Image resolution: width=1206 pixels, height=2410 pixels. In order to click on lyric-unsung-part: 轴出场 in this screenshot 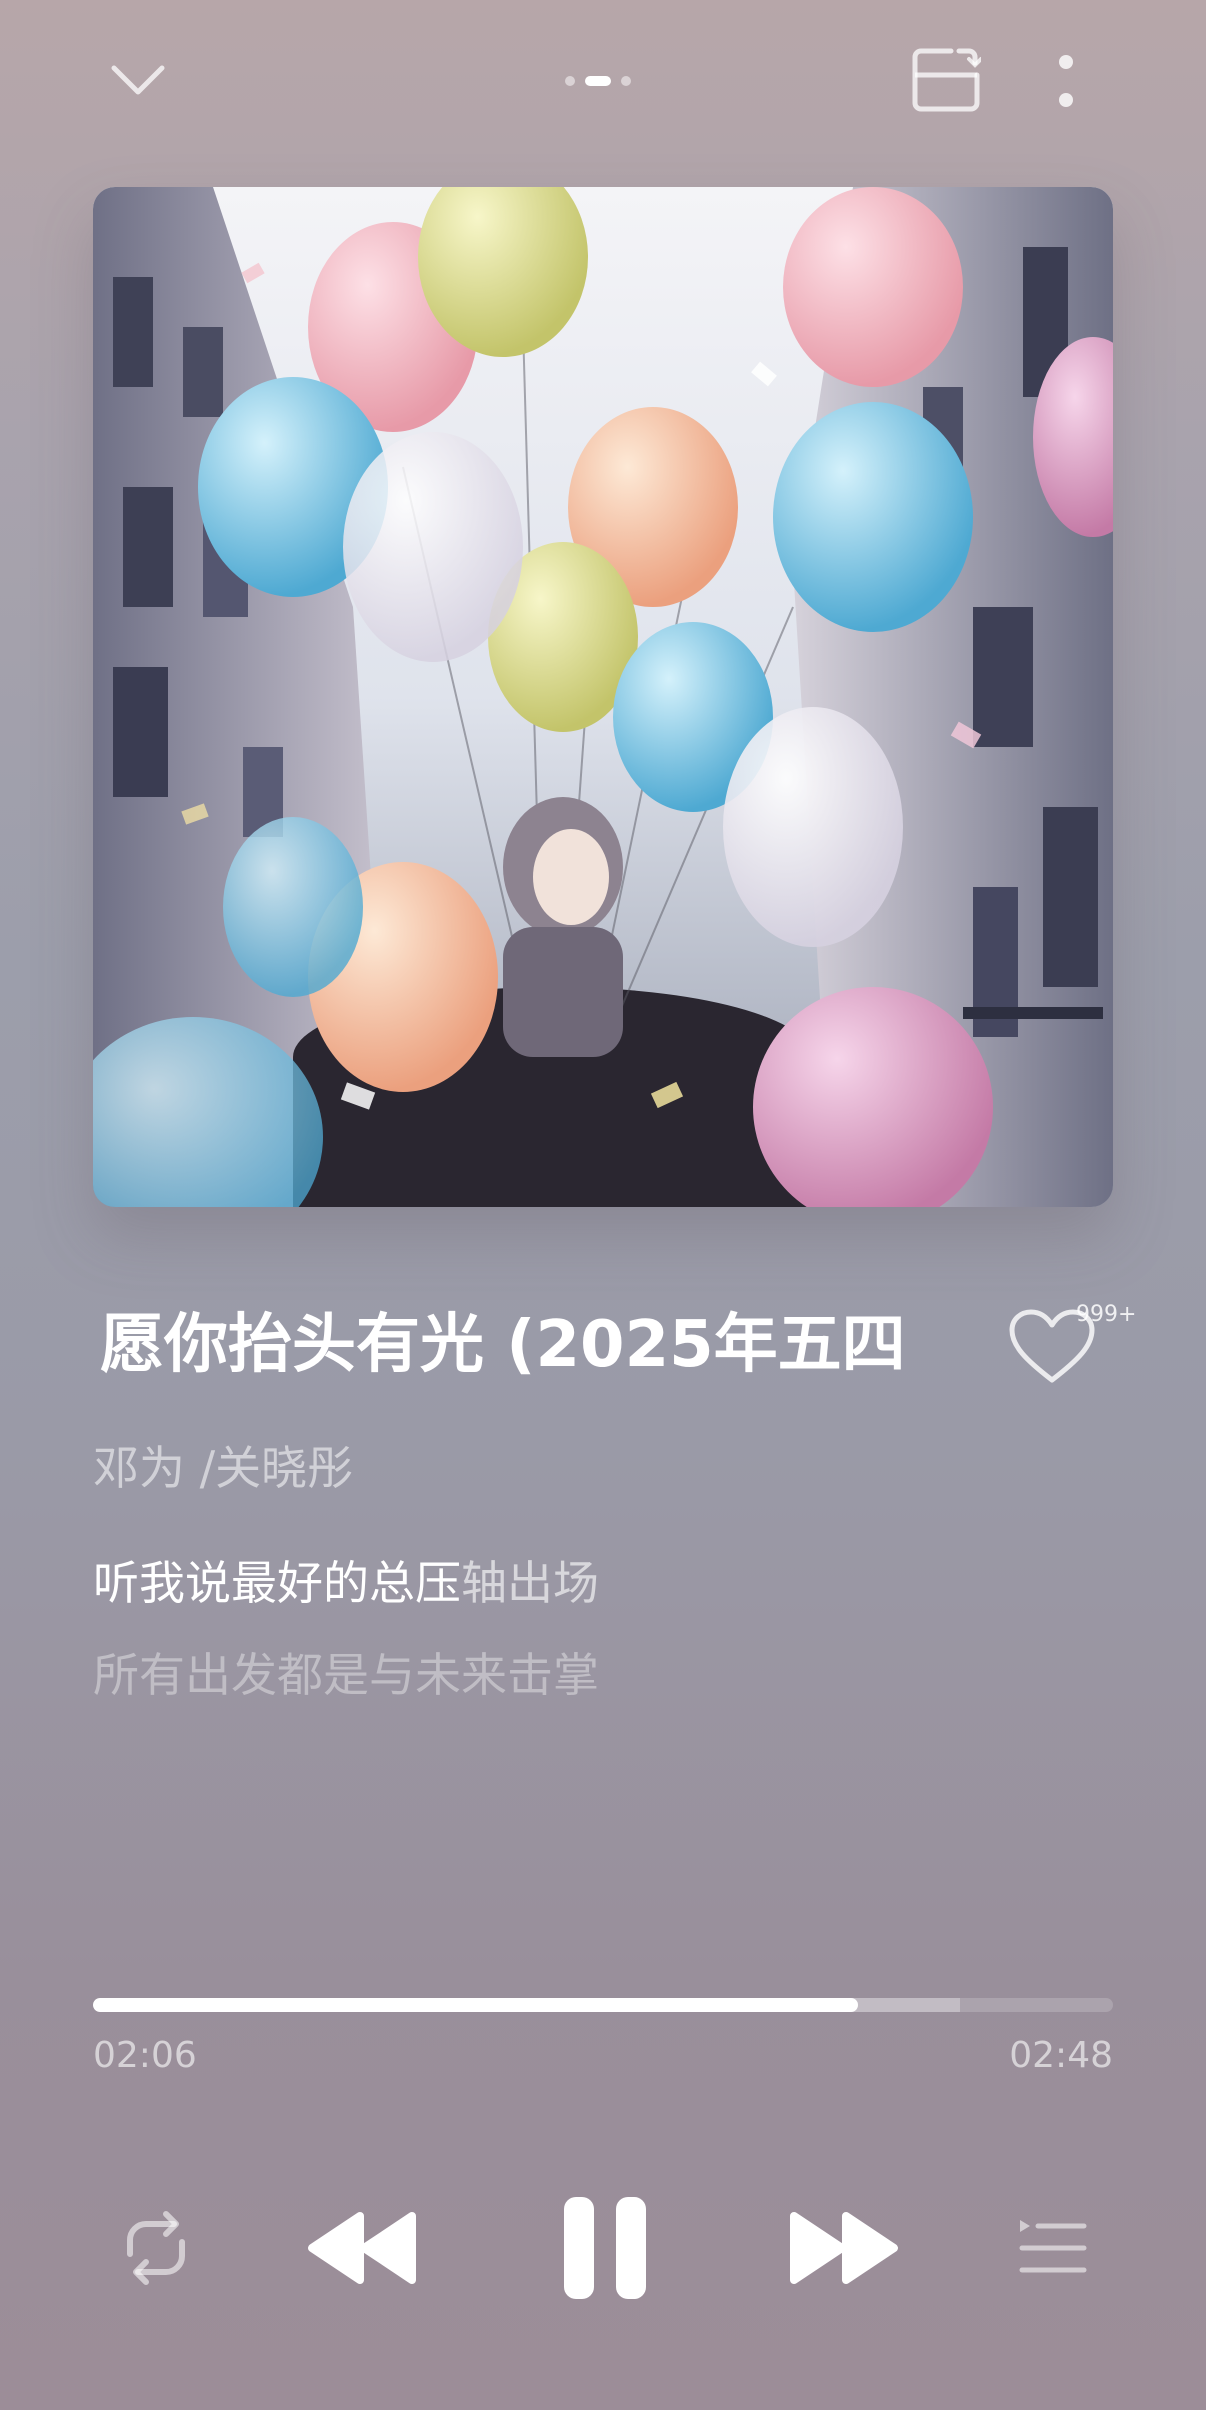, I will do `click(530, 1583)`.